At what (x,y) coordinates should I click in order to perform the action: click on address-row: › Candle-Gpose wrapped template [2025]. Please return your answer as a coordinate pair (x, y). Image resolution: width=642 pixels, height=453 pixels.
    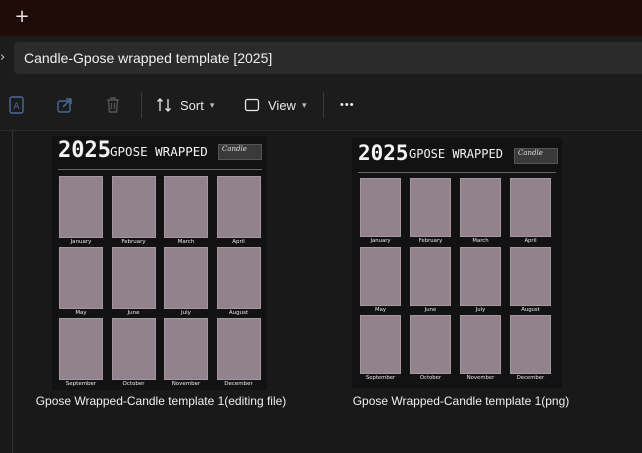
    Looking at the image, I should click on (321, 58).